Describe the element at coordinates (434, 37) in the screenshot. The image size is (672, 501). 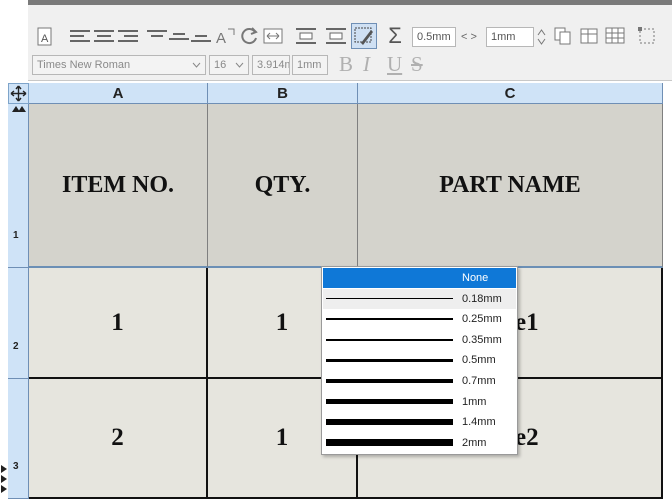
I see `border-width-field: 0.5mm` at that location.